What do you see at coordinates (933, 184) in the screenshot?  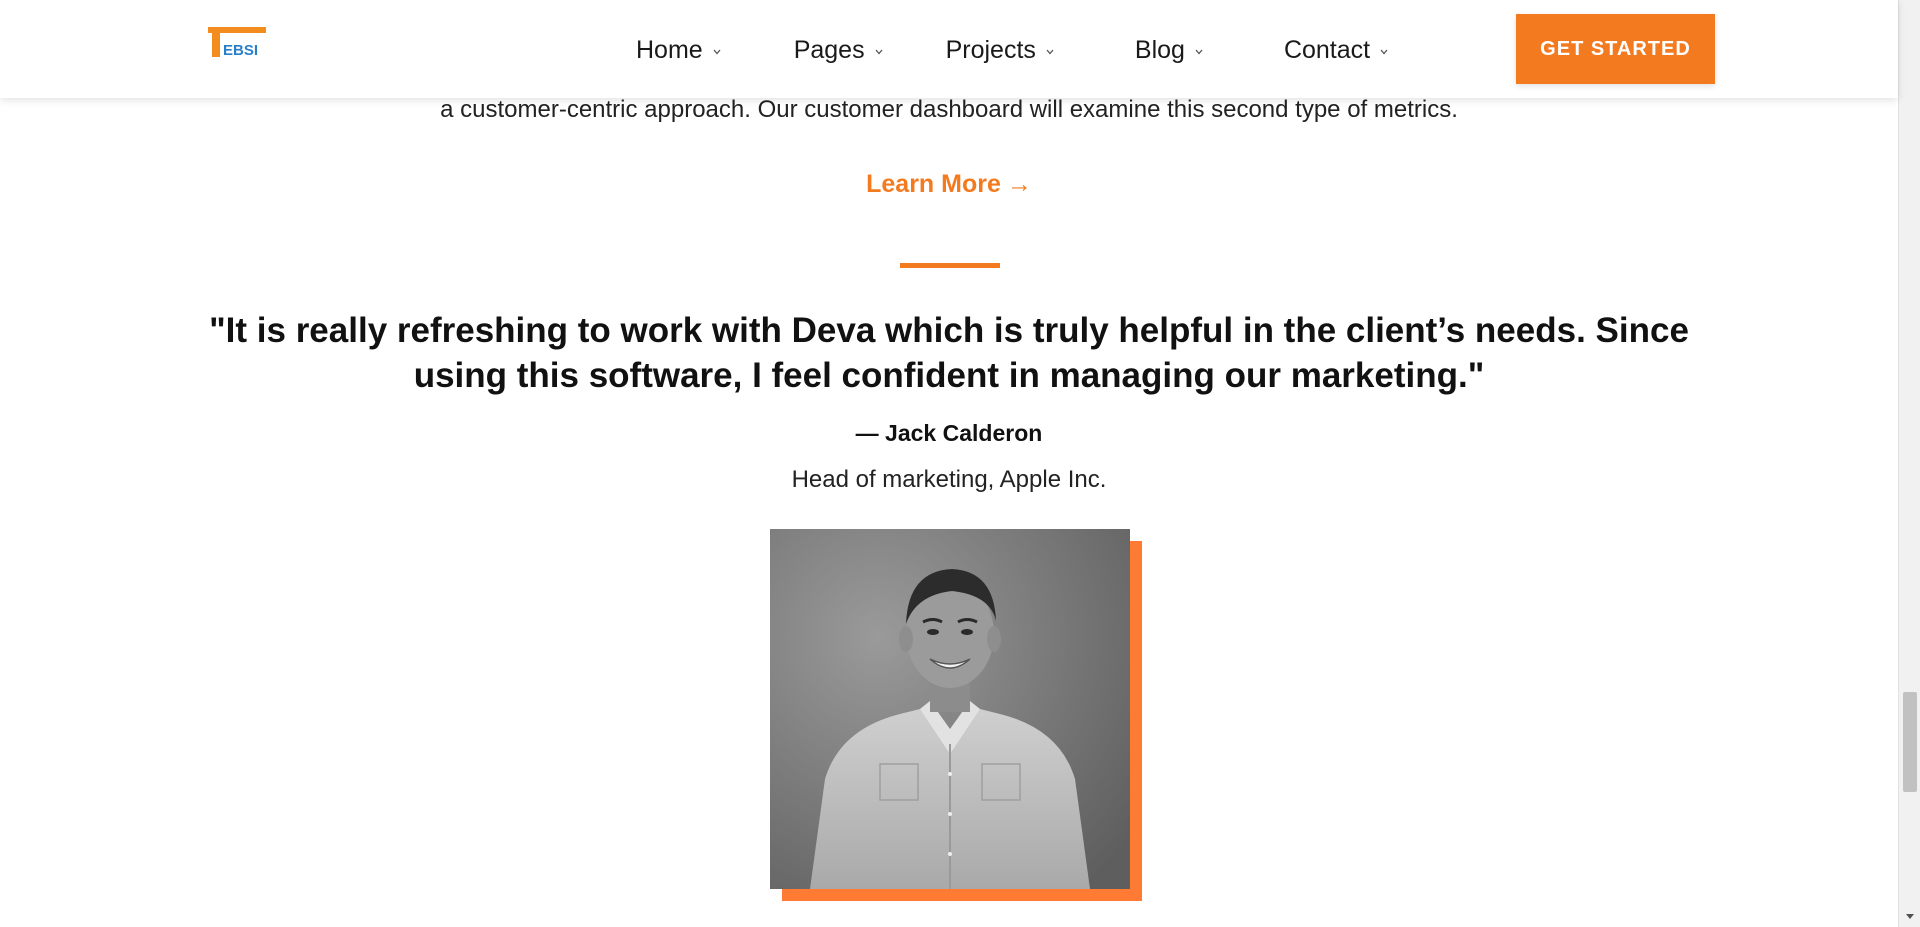 I see `learn-more-label: Learn More` at bounding box center [933, 184].